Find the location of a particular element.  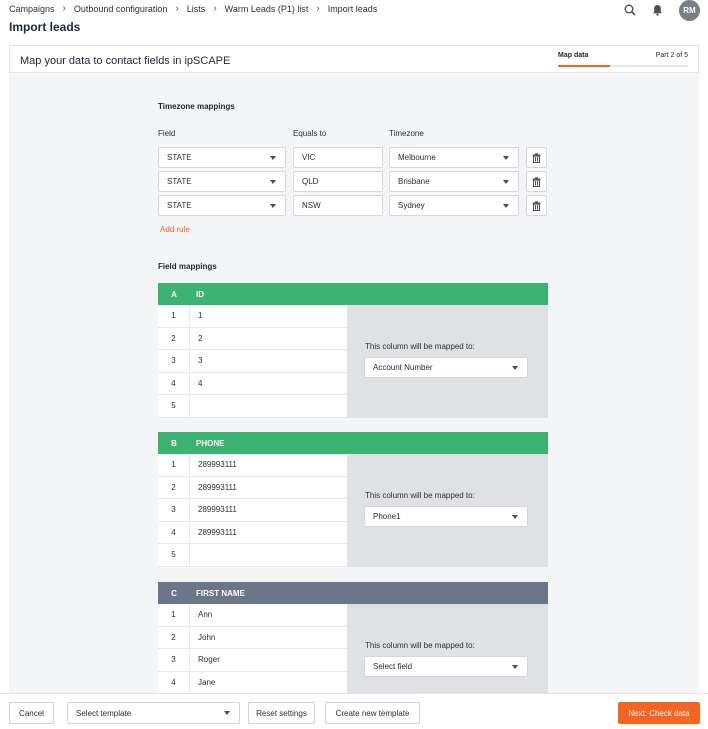

rule-equals-input: VIC is located at coordinates (338, 157).